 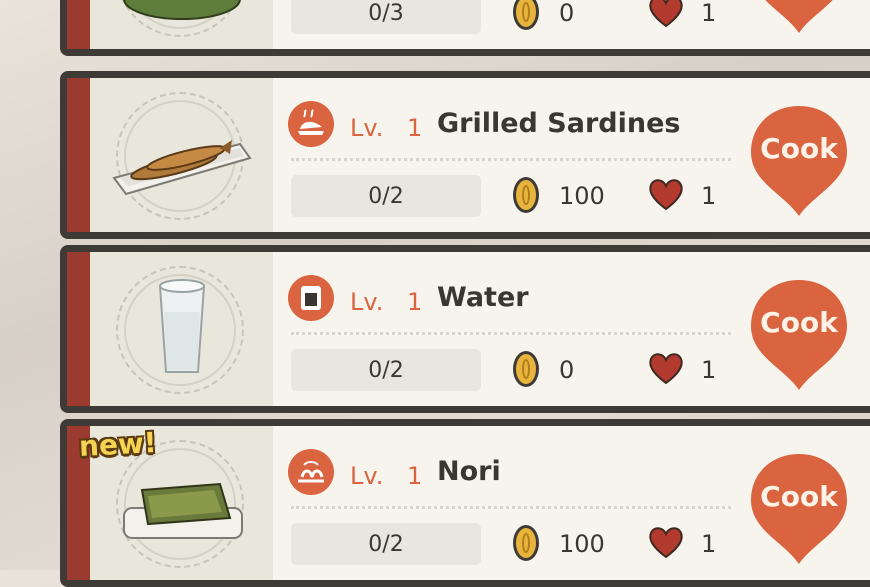 What do you see at coordinates (118, 444) in the screenshot?
I see `new-badge: new!` at bounding box center [118, 444].